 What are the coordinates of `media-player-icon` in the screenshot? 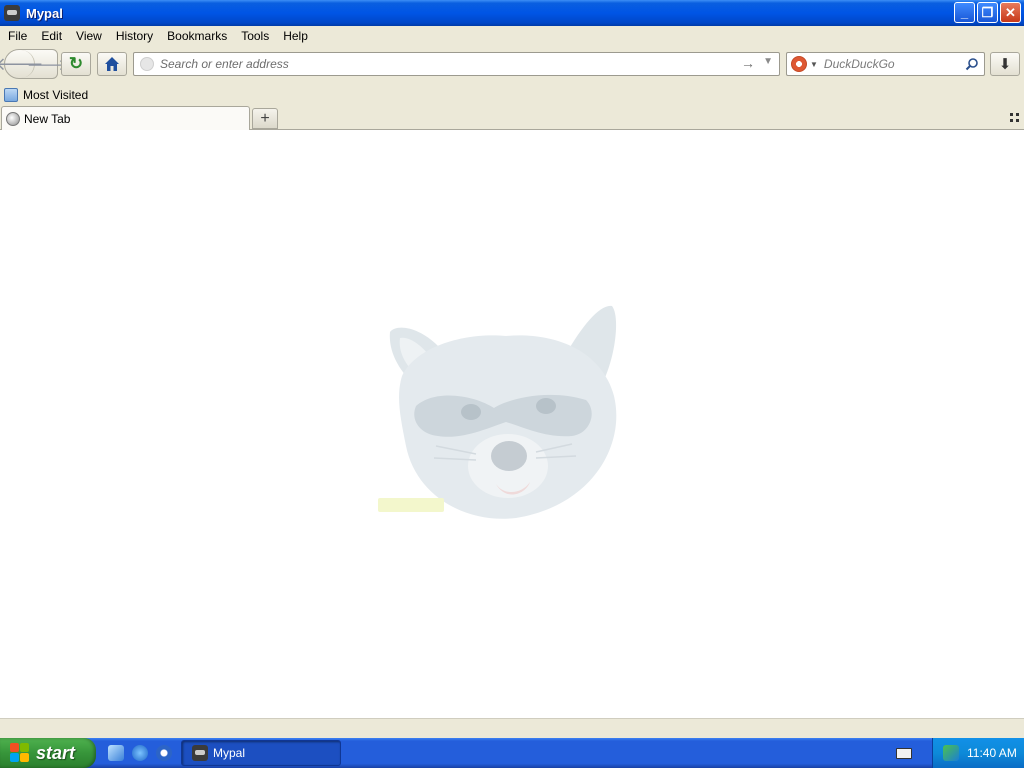 It's located at (164, 753).